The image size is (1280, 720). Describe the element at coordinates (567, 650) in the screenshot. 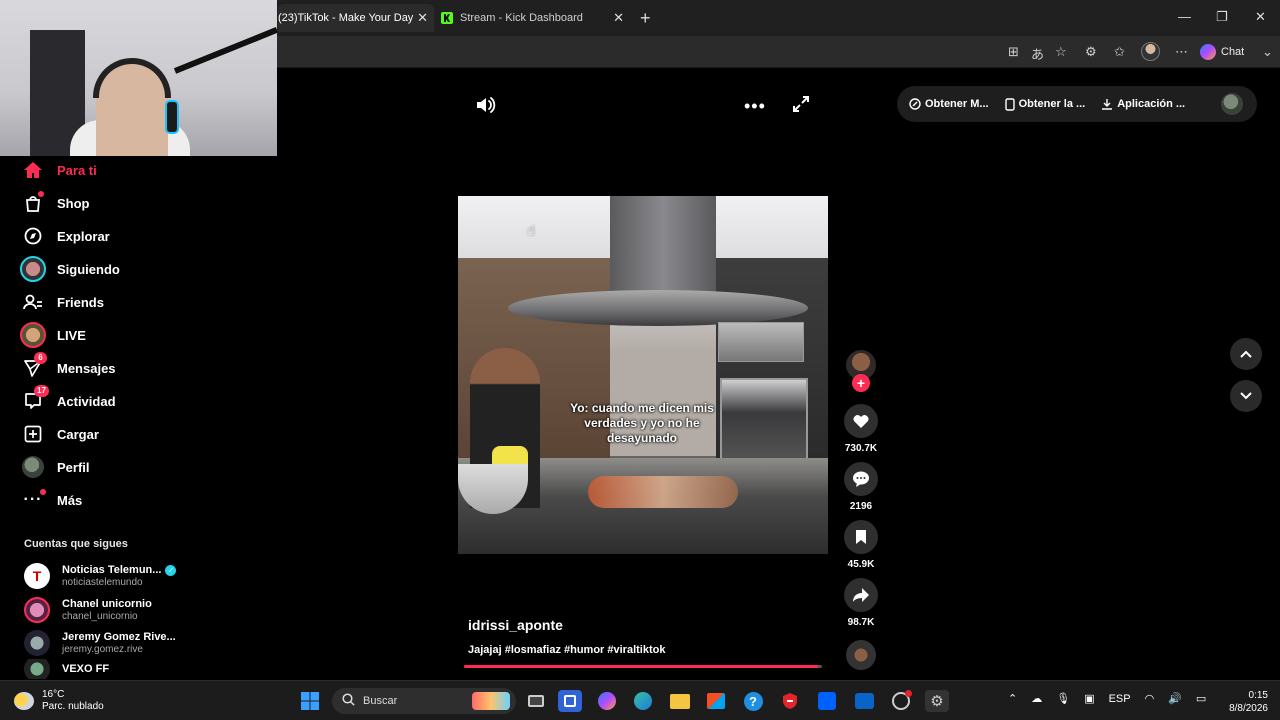

I see `video-description: Jajajaj #losmafiaz #humor #viraltiktok` at that location.